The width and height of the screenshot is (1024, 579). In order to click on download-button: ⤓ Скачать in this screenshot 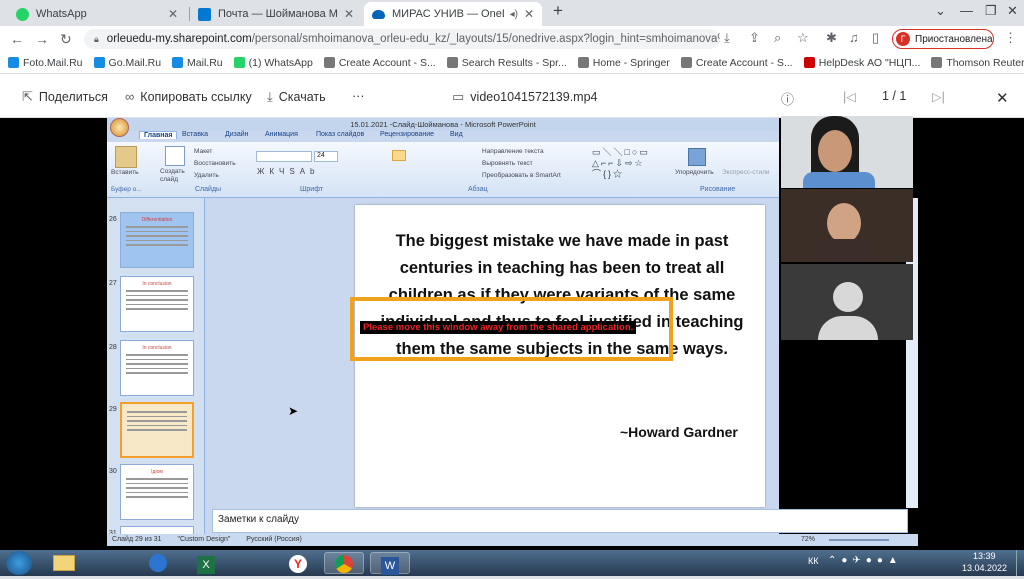, I will do `click(296, 97)`.